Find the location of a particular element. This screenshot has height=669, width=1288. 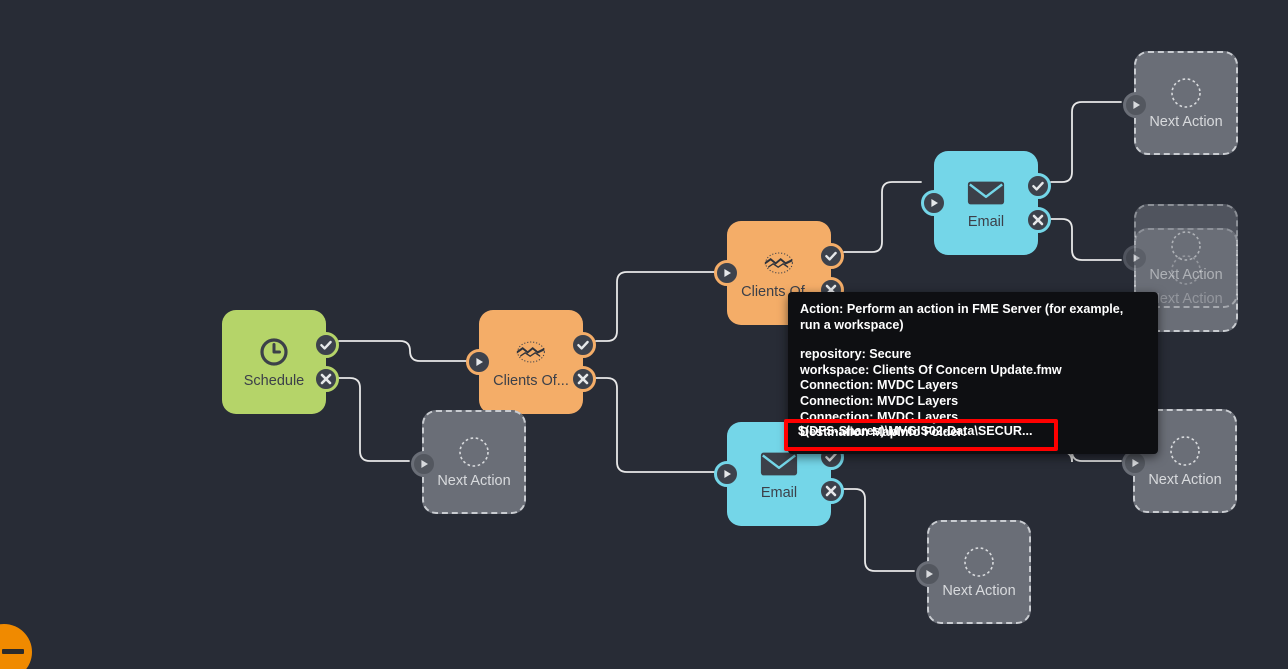

edge-email2-to-next5 is located at coordinates (879, 530).